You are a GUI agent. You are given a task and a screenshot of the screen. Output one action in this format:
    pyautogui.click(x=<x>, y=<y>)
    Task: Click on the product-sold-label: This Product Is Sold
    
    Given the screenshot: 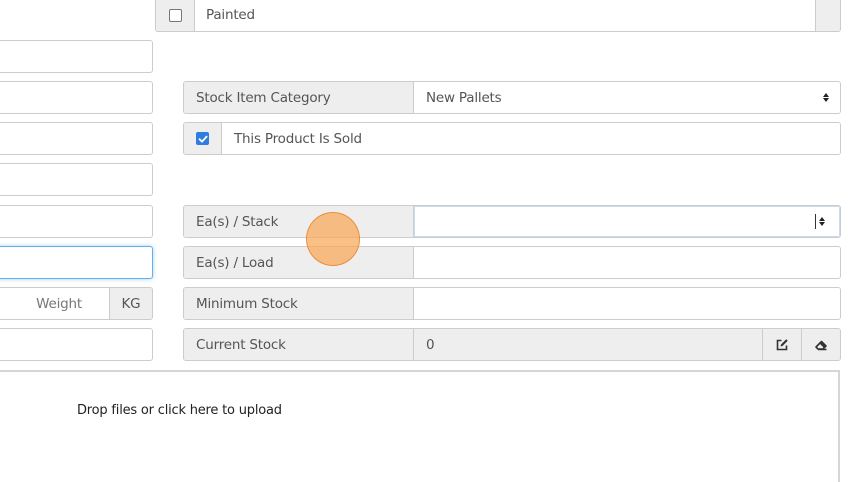 What is the action you would take?
    pyautogui.click(x=531, y=138)
    